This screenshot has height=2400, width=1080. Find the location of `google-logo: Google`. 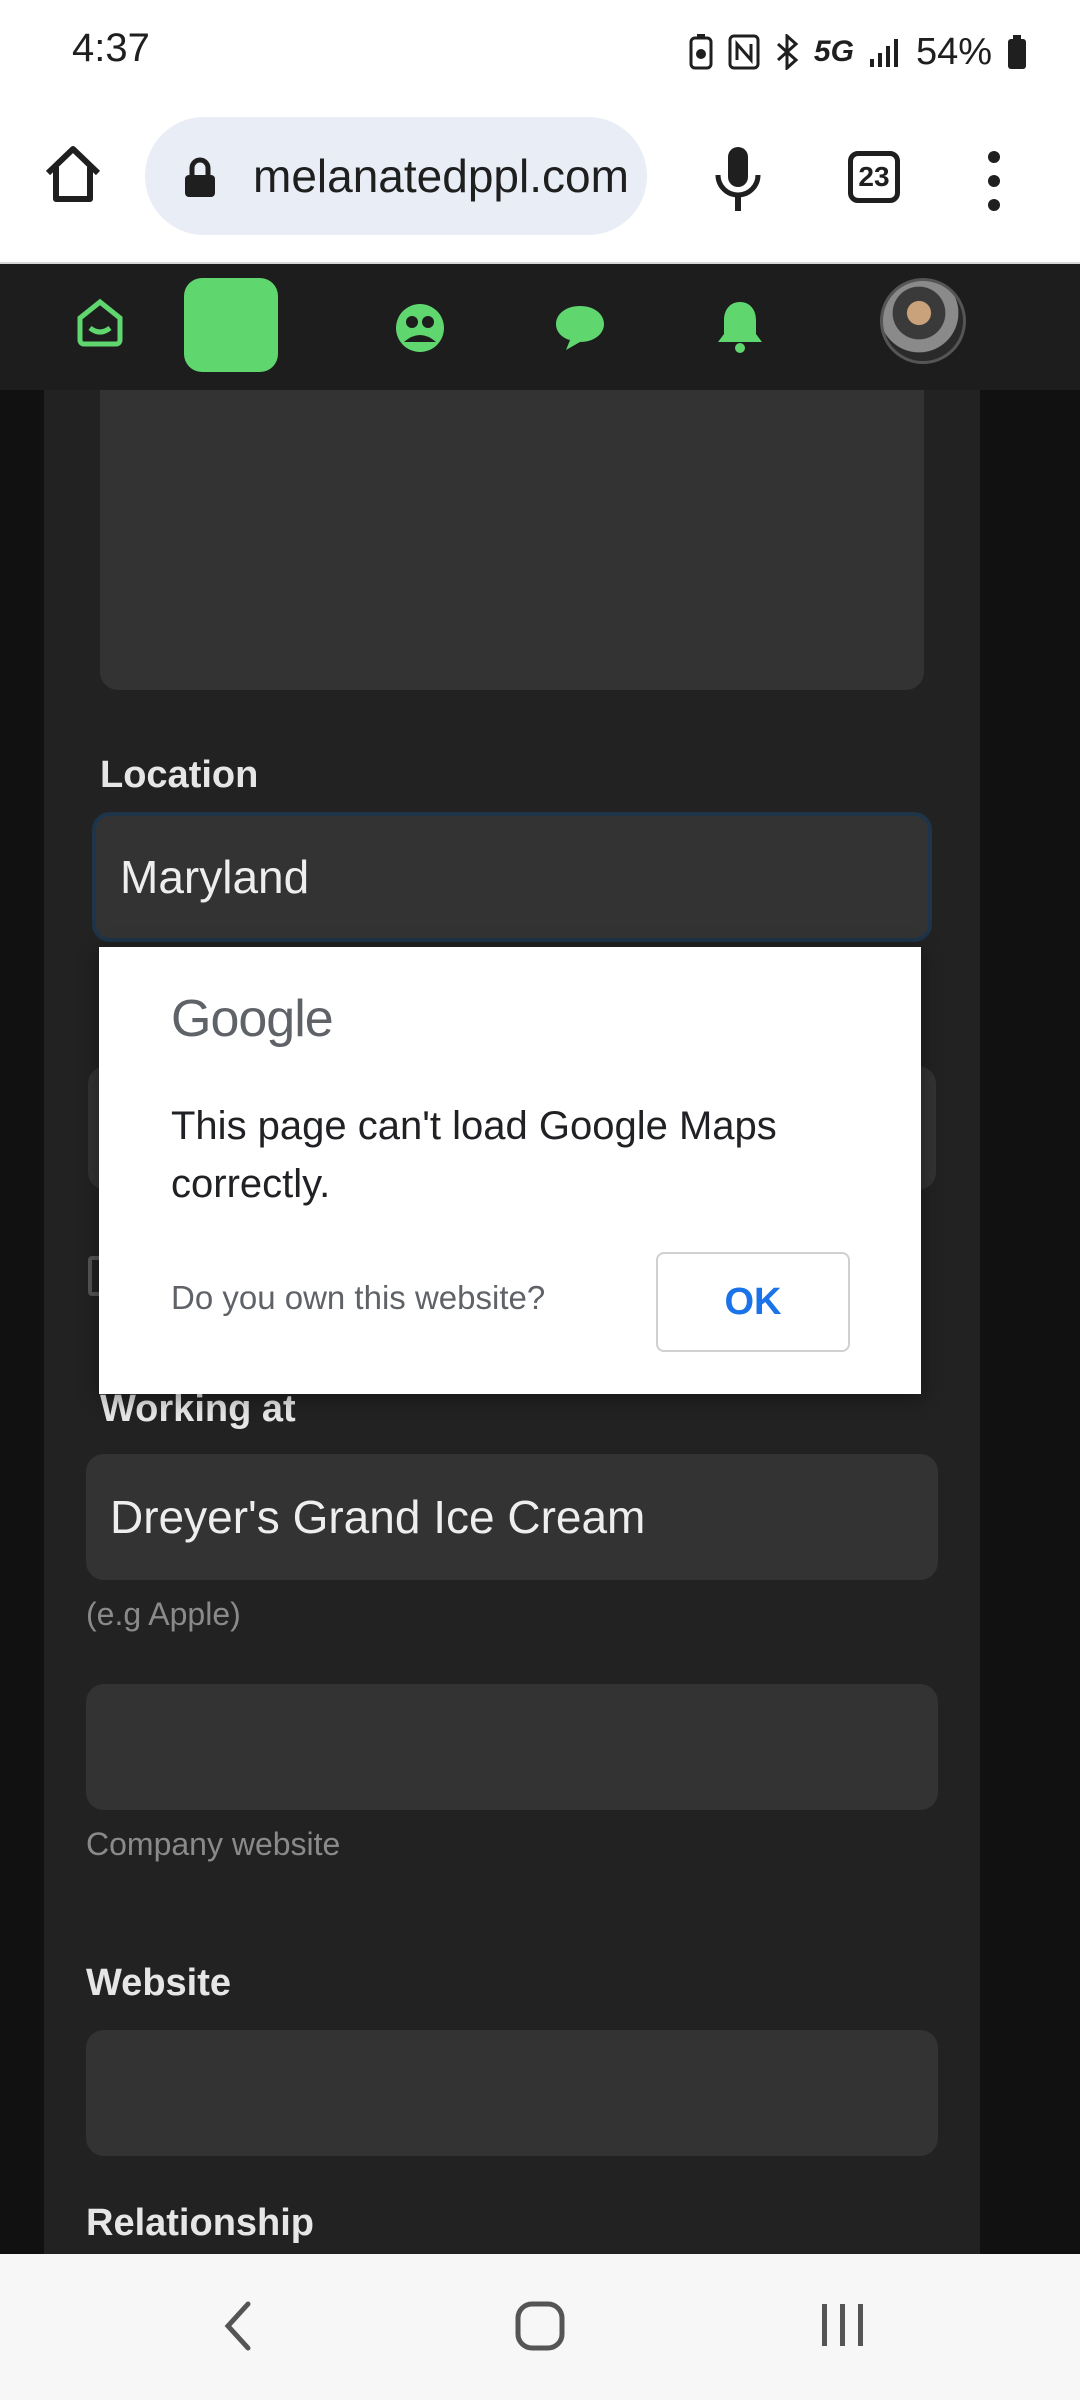

google-logo: Google is located at coordinates (252, 1019).